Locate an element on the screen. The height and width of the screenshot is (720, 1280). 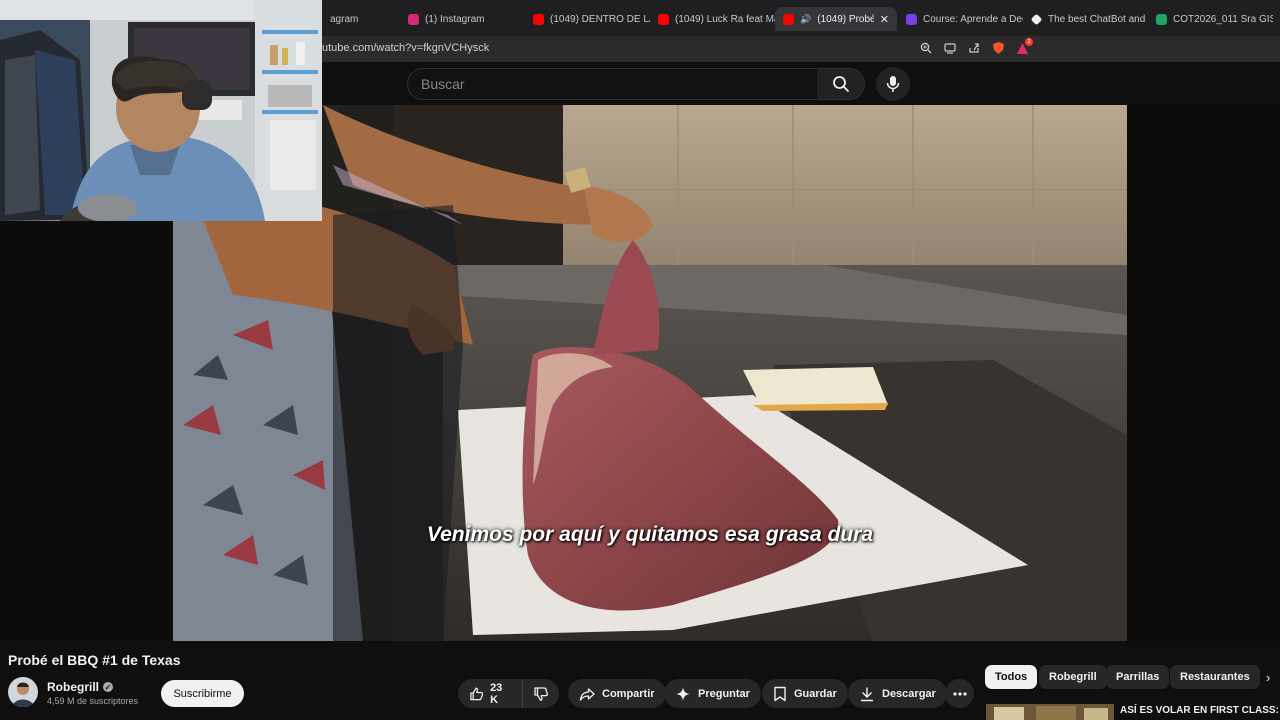
microphone-icon is located at coordinates (893, 84).